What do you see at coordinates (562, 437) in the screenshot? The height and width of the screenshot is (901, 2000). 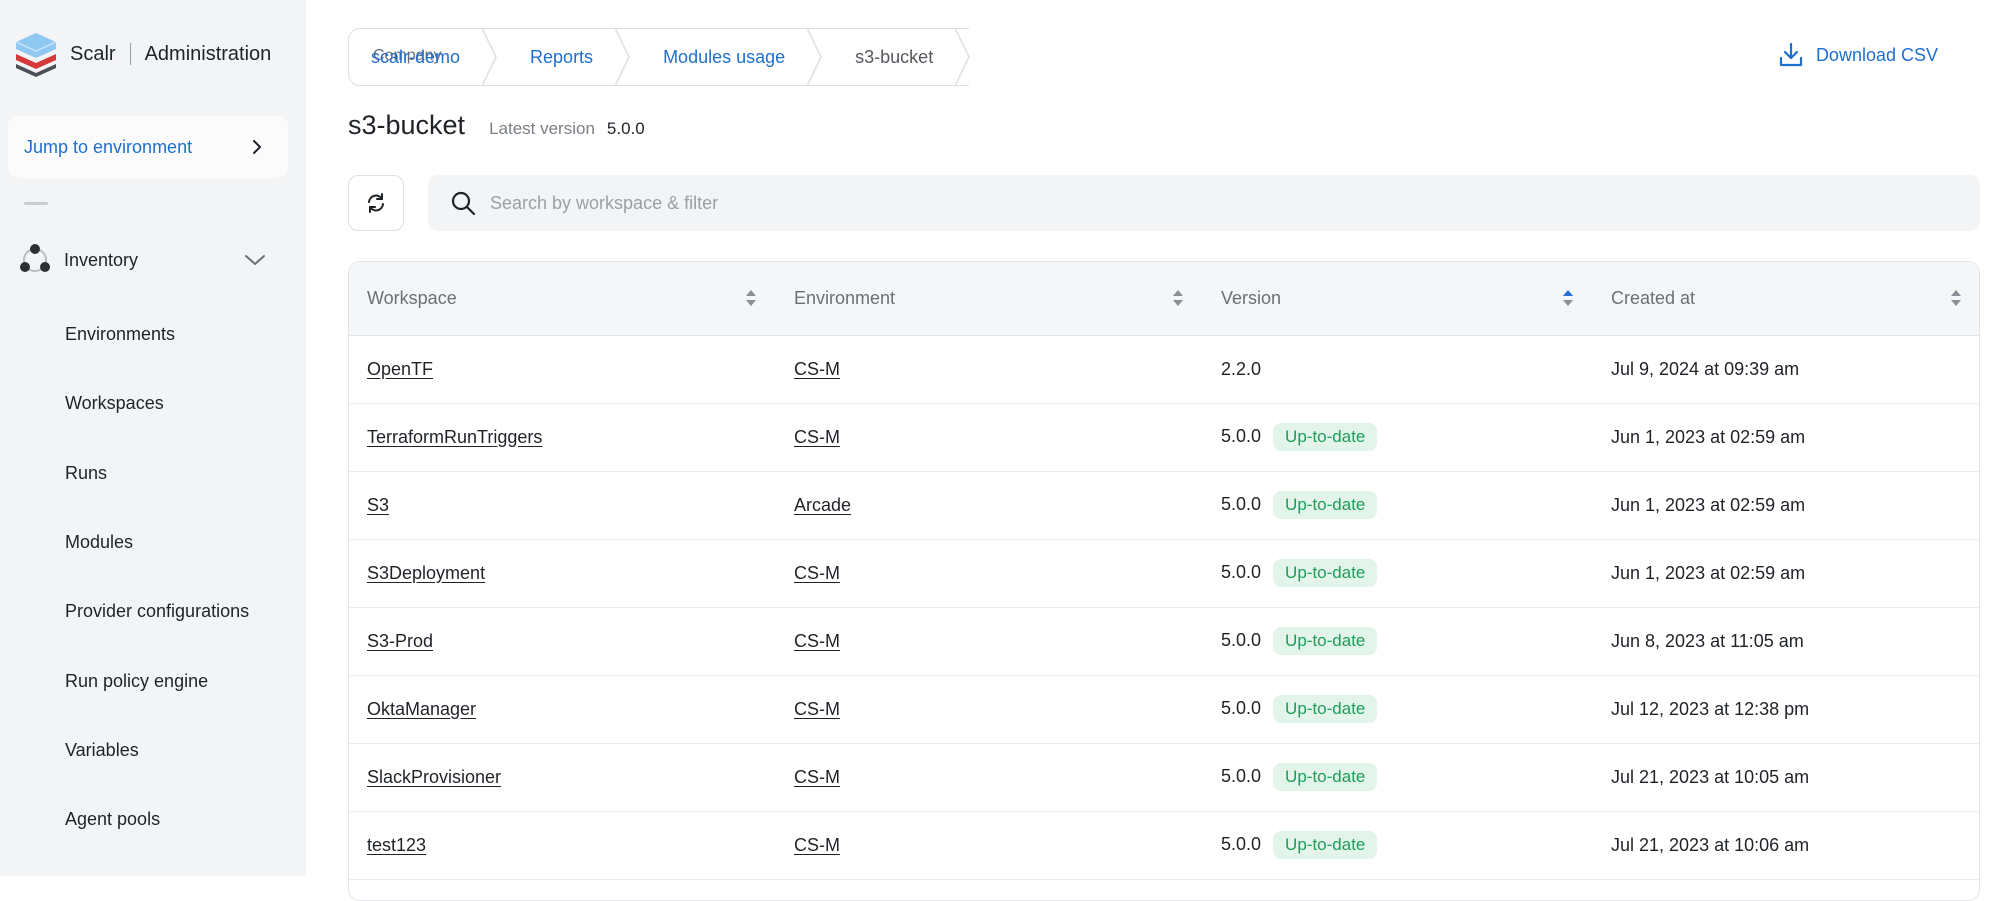 I see `workspace-cell: TerraformRunTriggers` at bounding box center [562, 437].